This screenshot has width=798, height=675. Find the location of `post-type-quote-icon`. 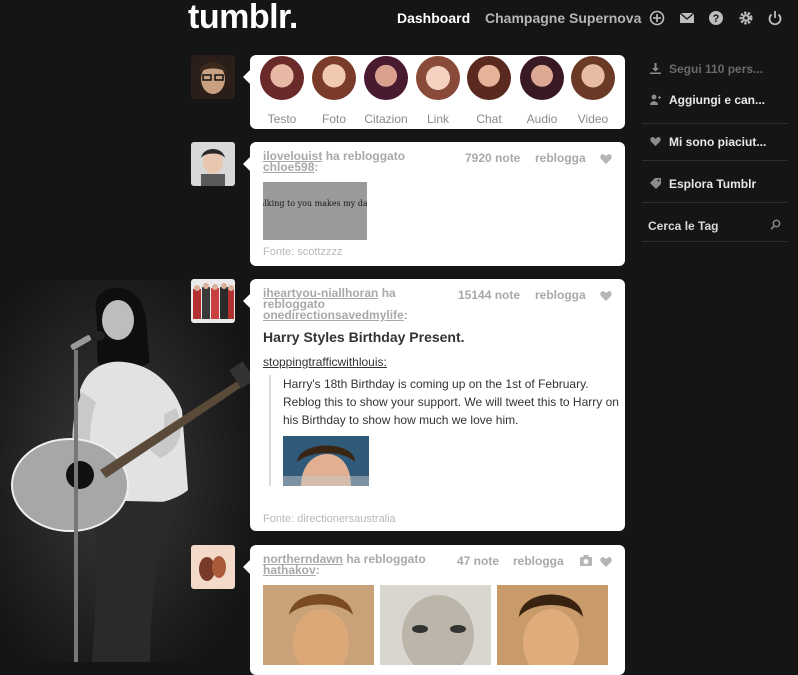

post-type-quote-icon is located at coordinates (386, 78).